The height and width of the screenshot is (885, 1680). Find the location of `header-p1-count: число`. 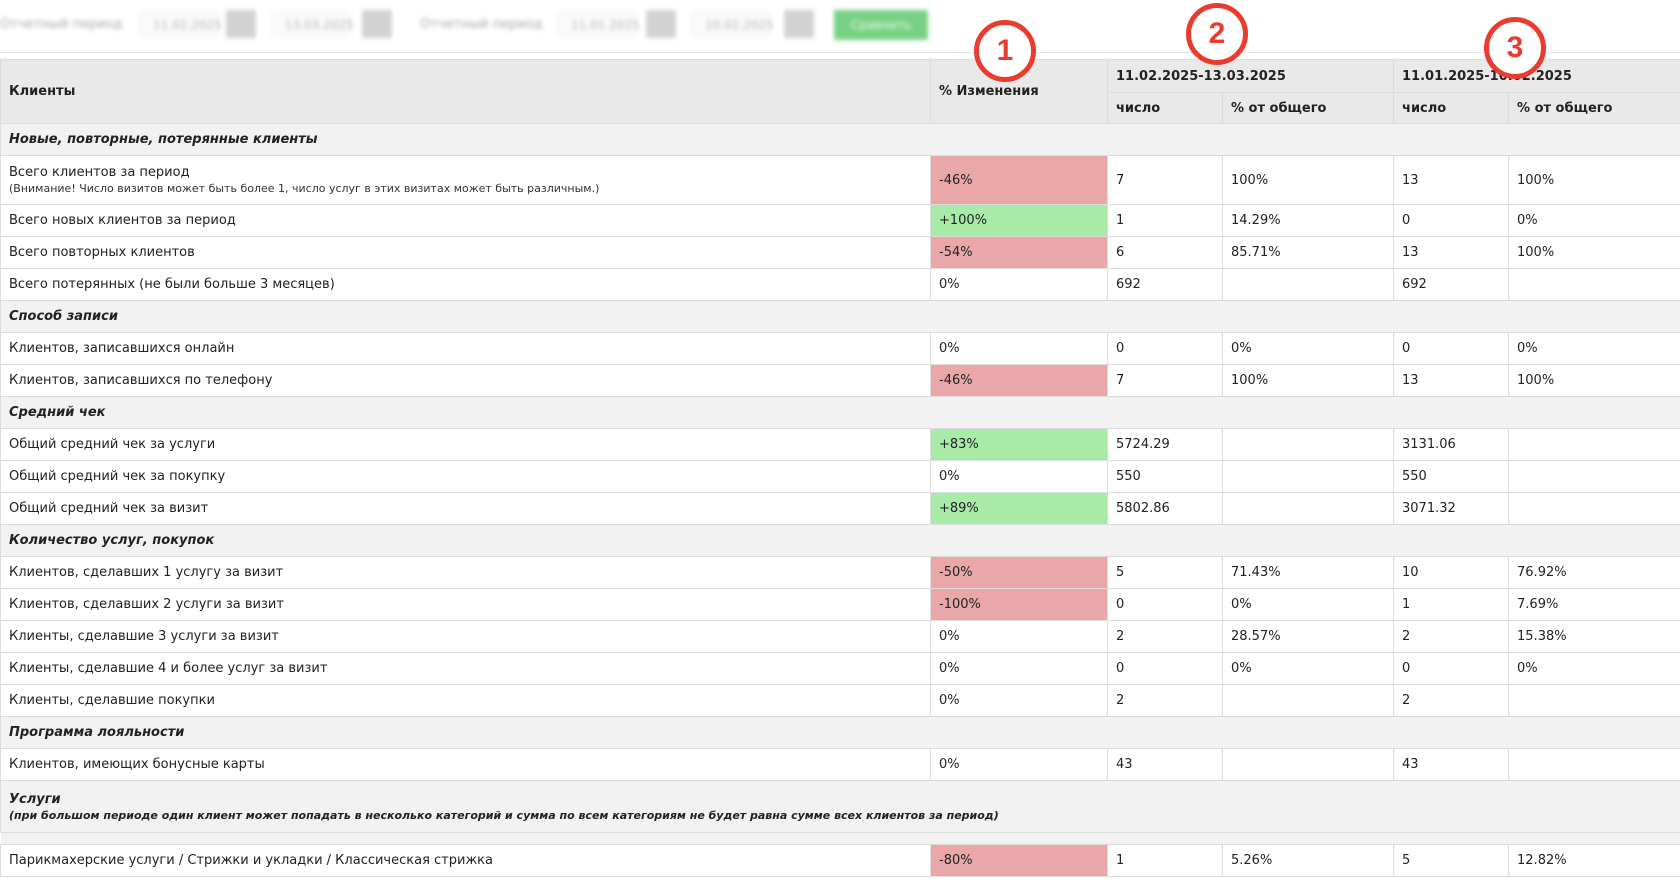

header-p1-count: число is located at coordinates (1165, 108).